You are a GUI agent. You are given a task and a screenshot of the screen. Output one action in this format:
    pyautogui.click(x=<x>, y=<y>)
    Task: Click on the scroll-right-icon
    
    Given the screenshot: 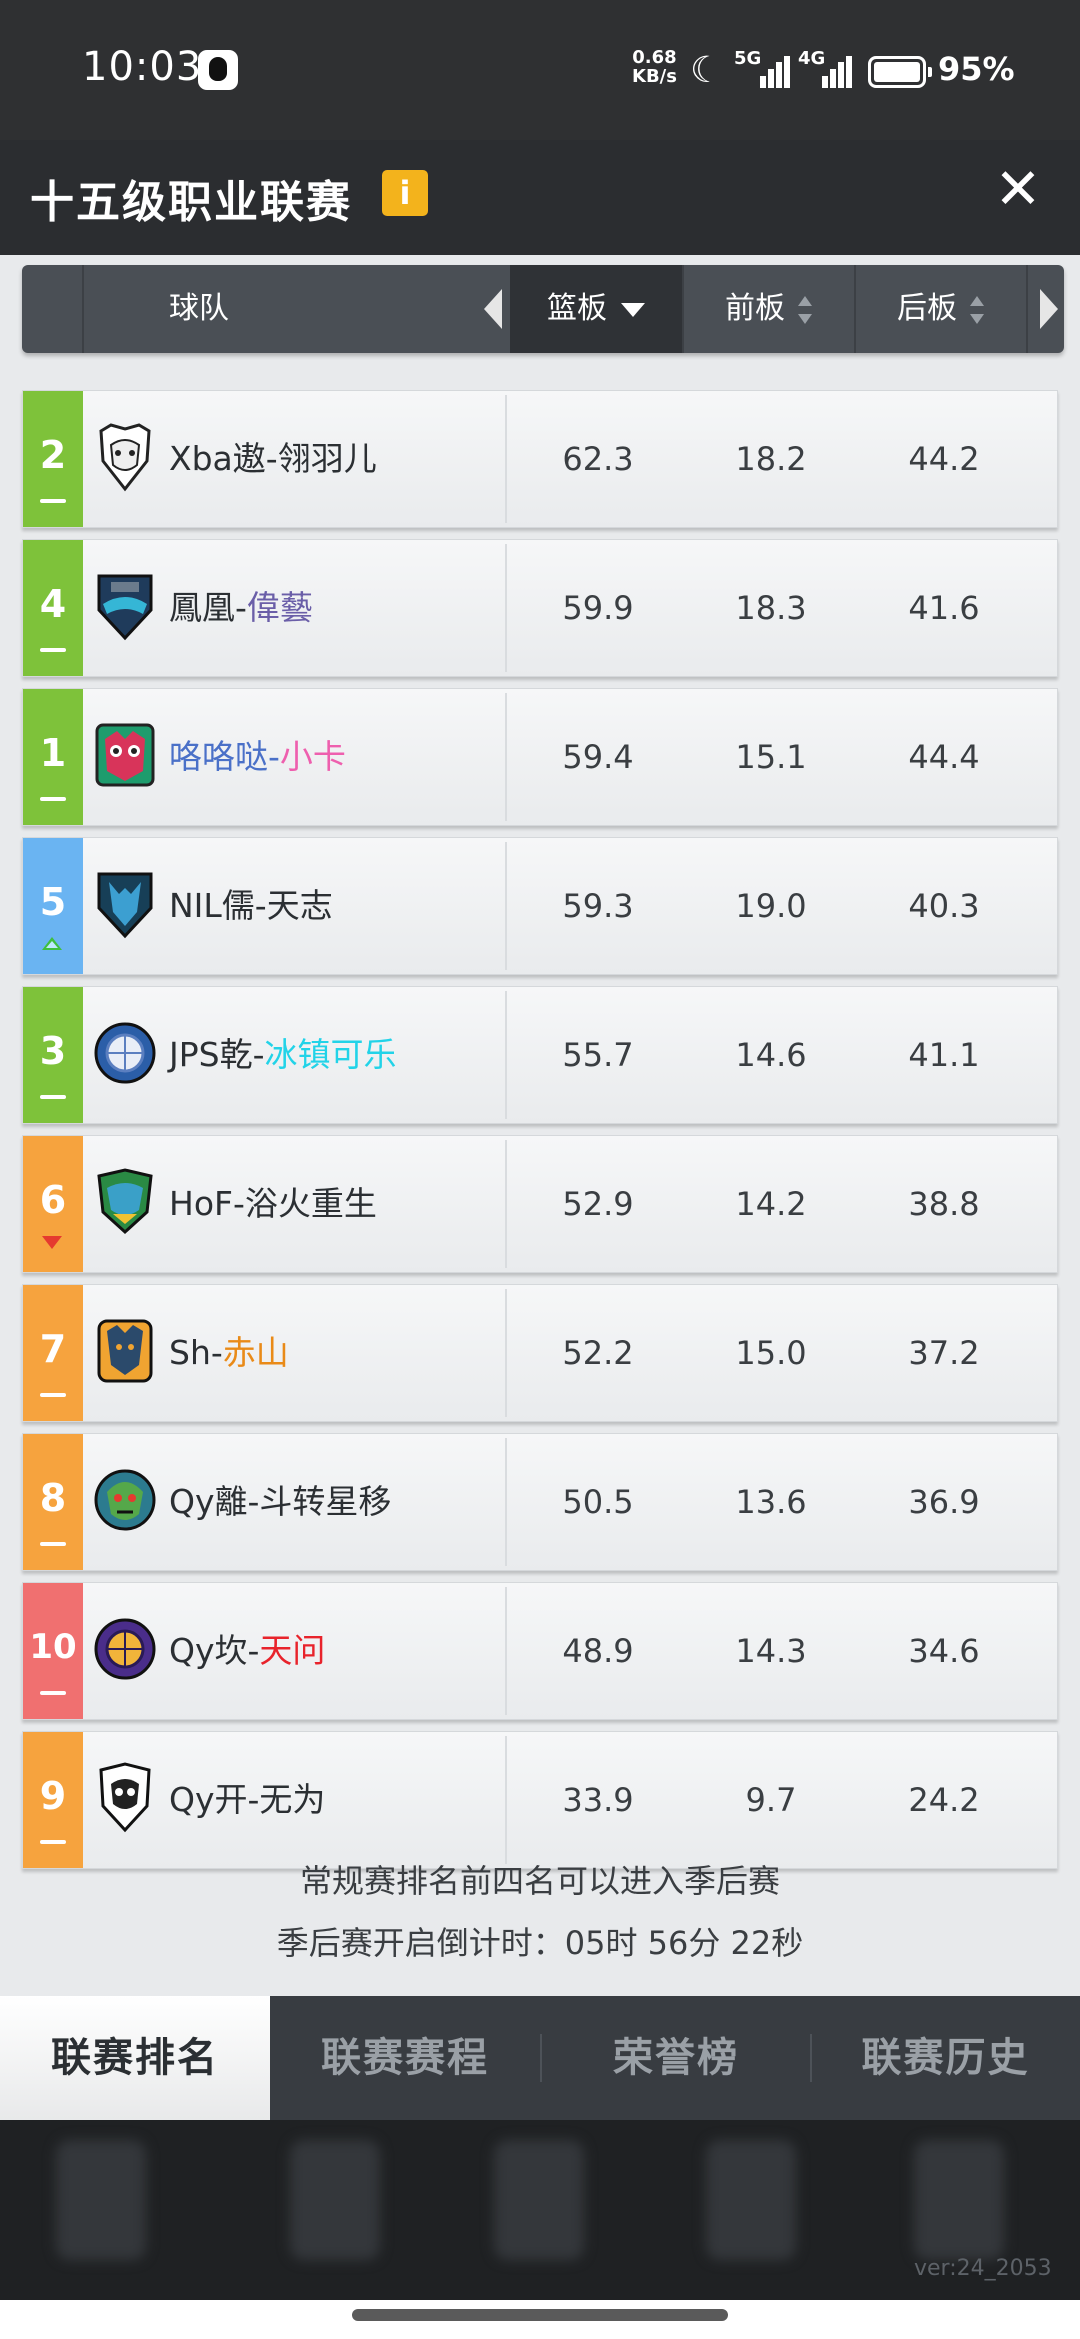 What is the action you would take?
    pyautogui.click(x=1049, y=309)
    